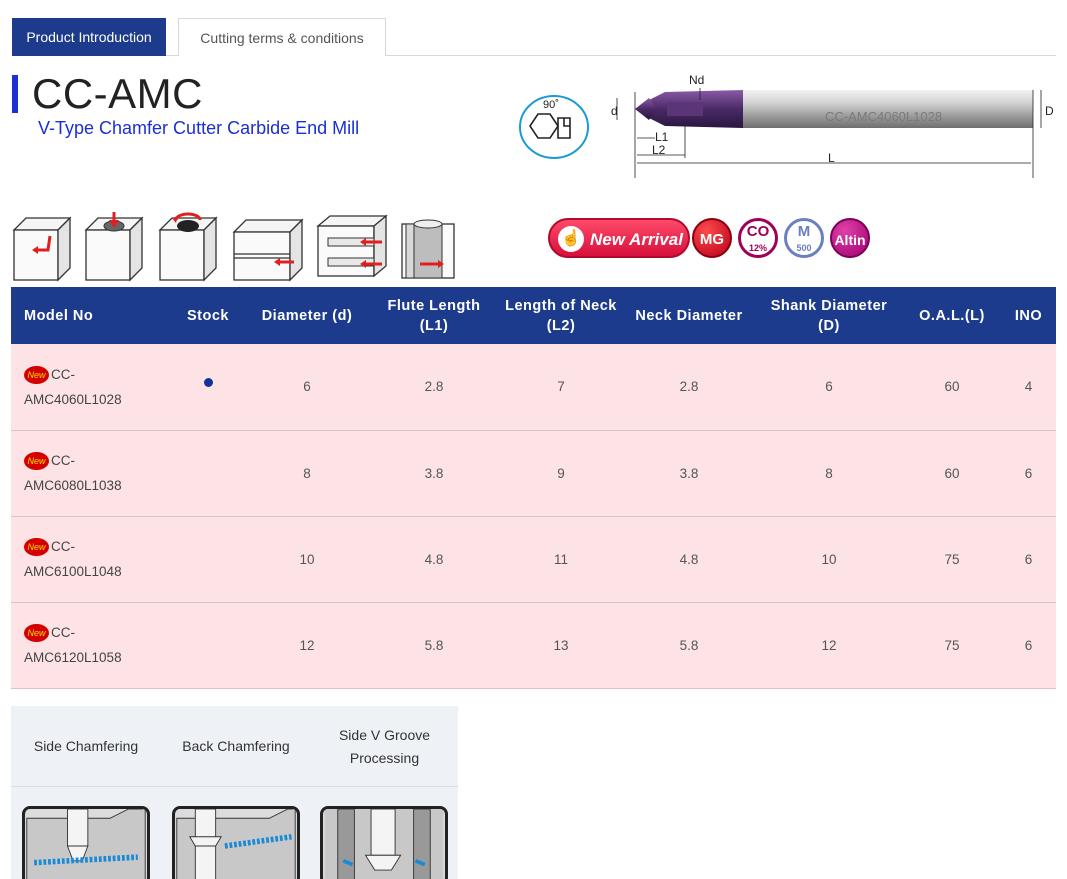  I want to click on model-cell: New CC- AMC6100L1048, so click(91, 559).